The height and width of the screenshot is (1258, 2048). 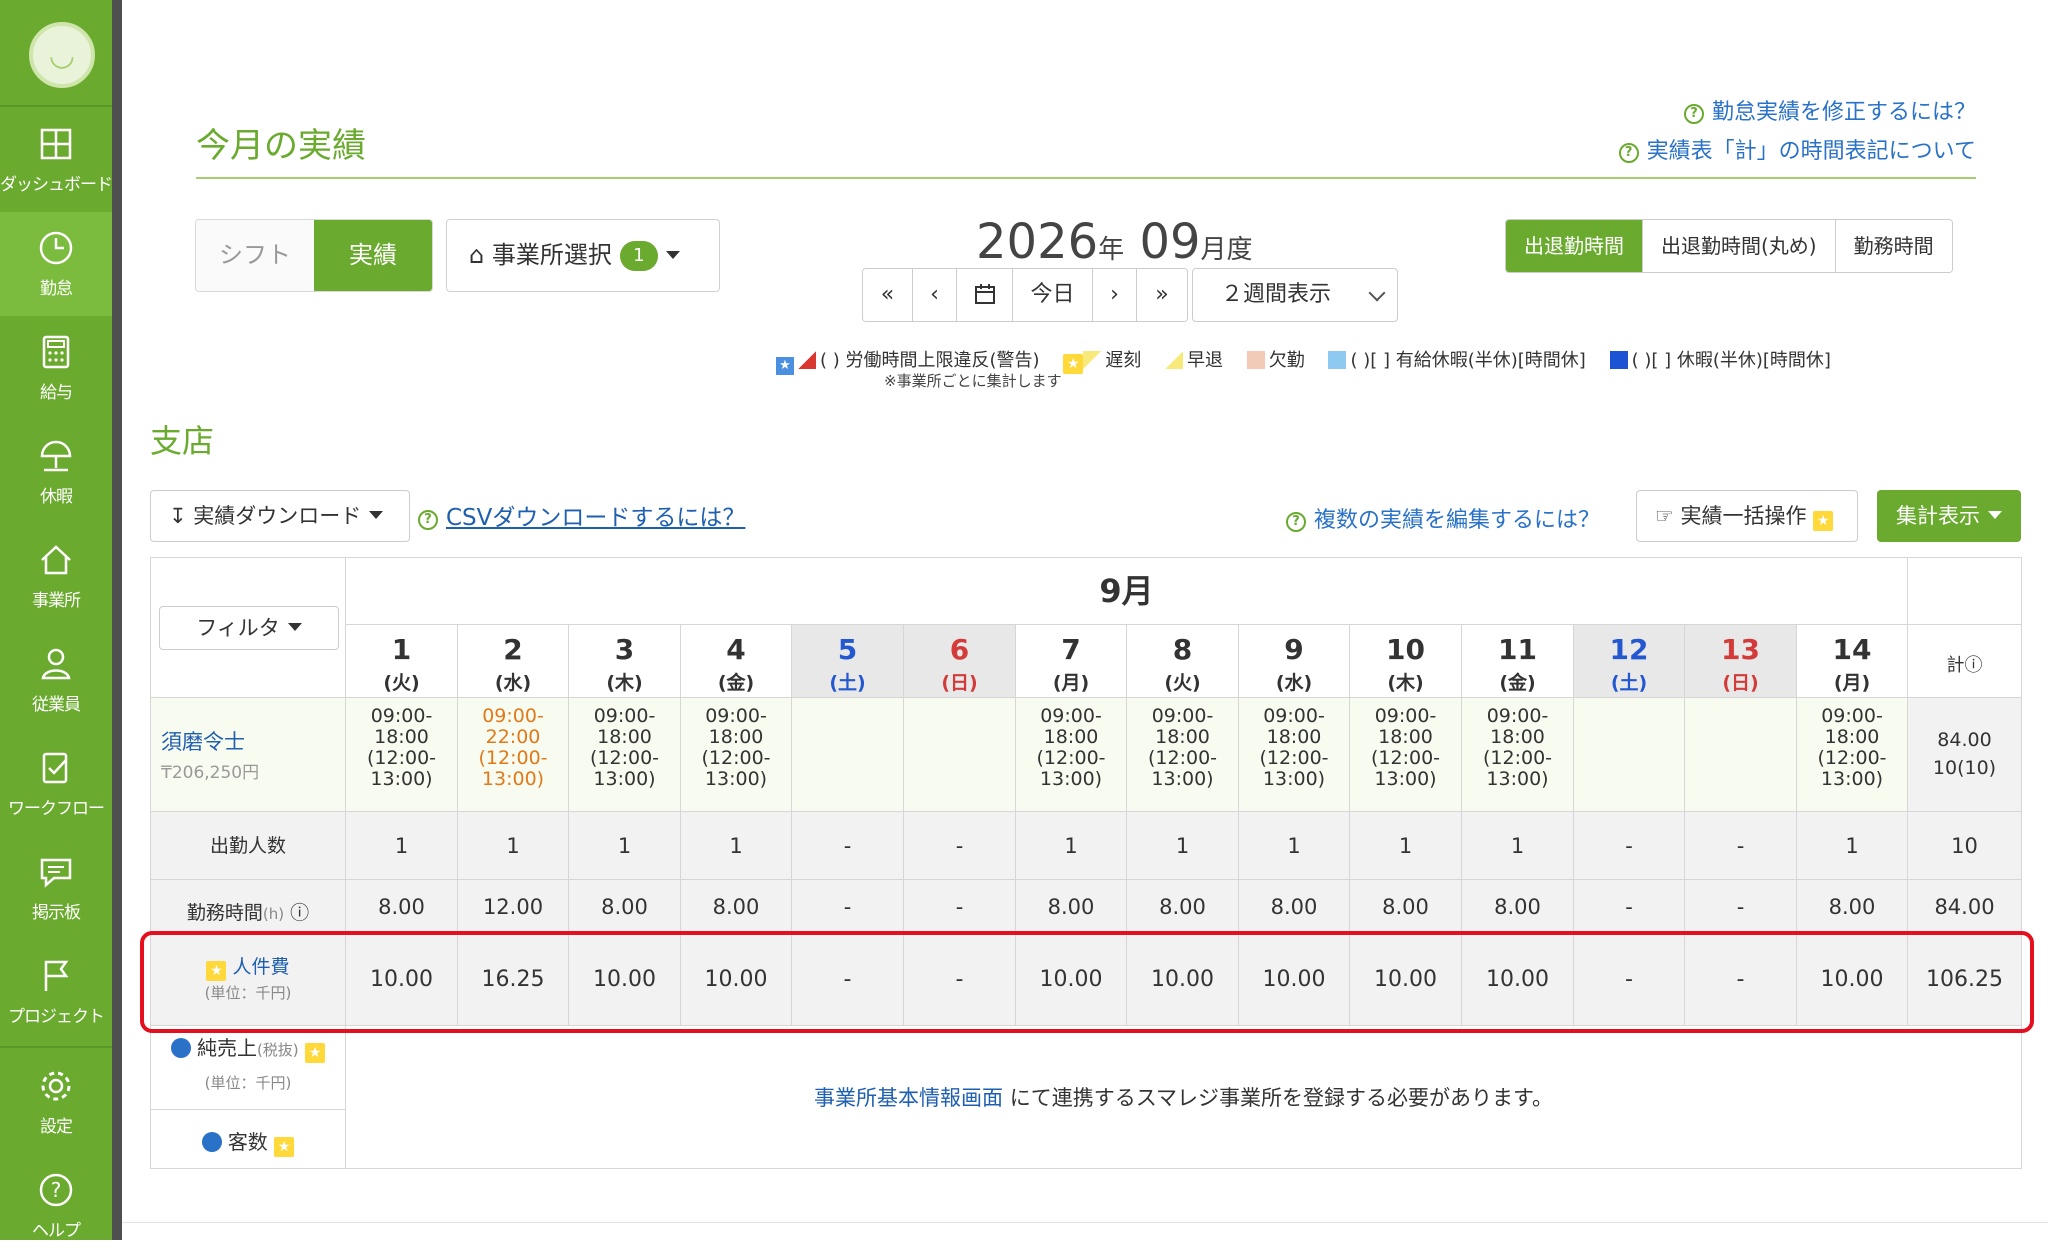 What do you see at coordinates (985, 295) in the screenshot?
I see `calendar-button` at bounding box center [985, 295].